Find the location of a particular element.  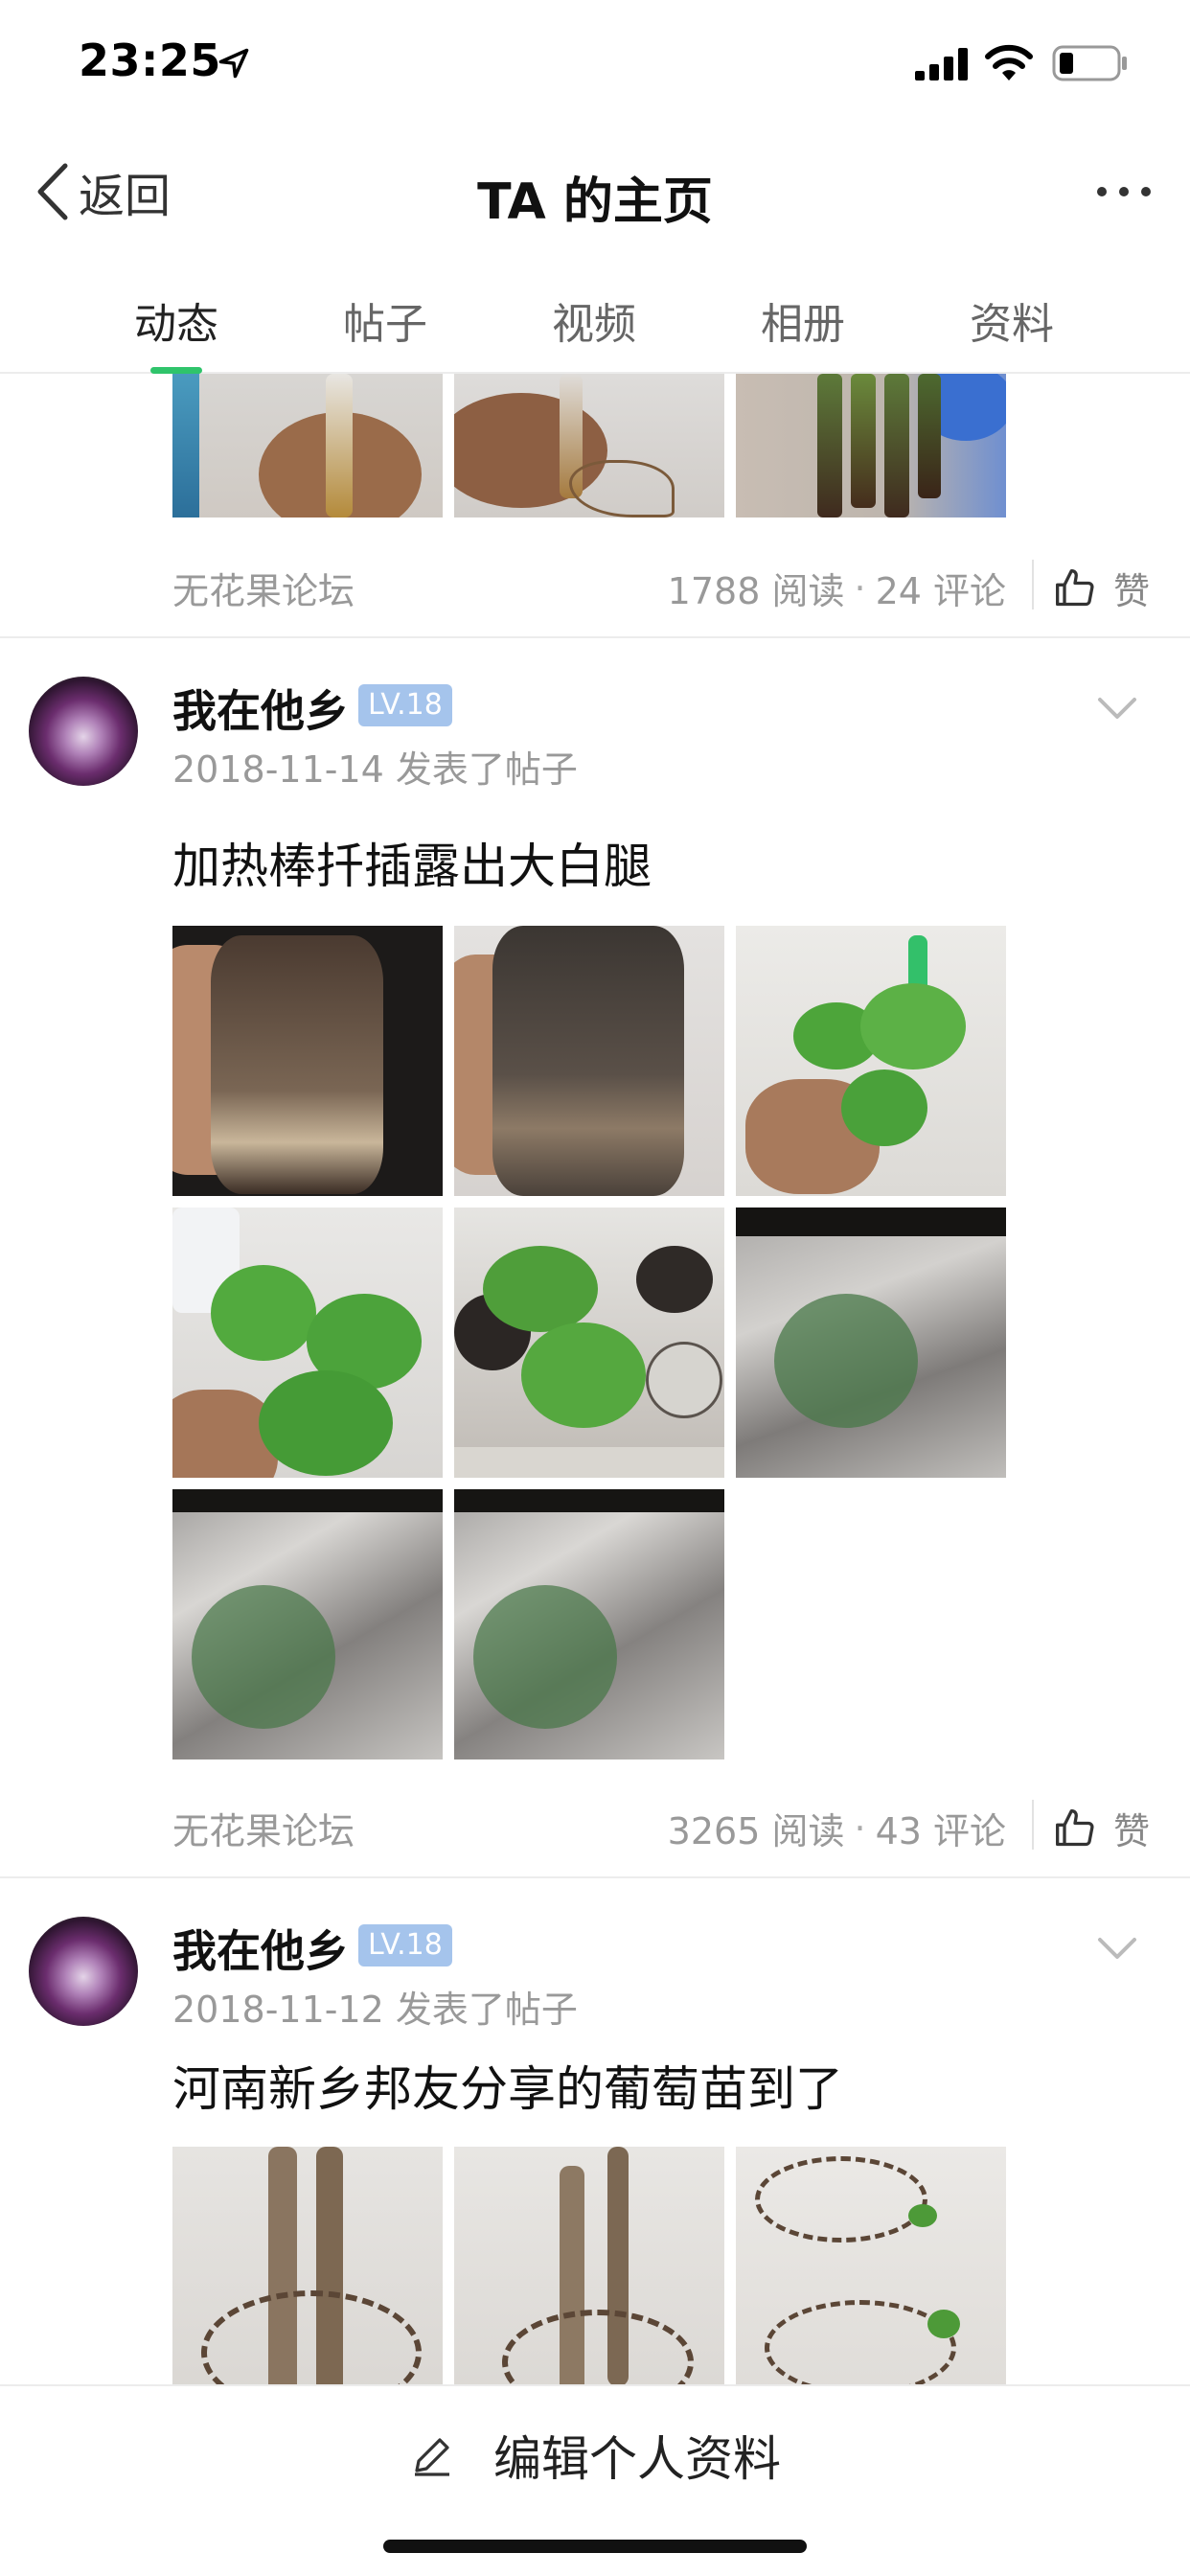

post-stats: 3265 阅读 · 43 评论 is located at coordinates (837, 1828).